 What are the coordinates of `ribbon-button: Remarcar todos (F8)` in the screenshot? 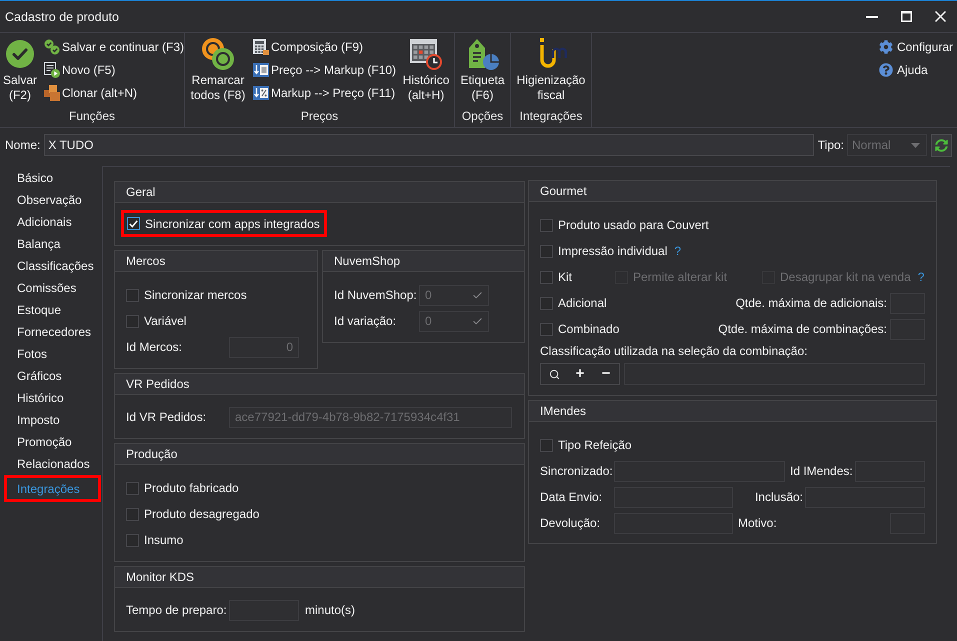 It's located at (218, 69).